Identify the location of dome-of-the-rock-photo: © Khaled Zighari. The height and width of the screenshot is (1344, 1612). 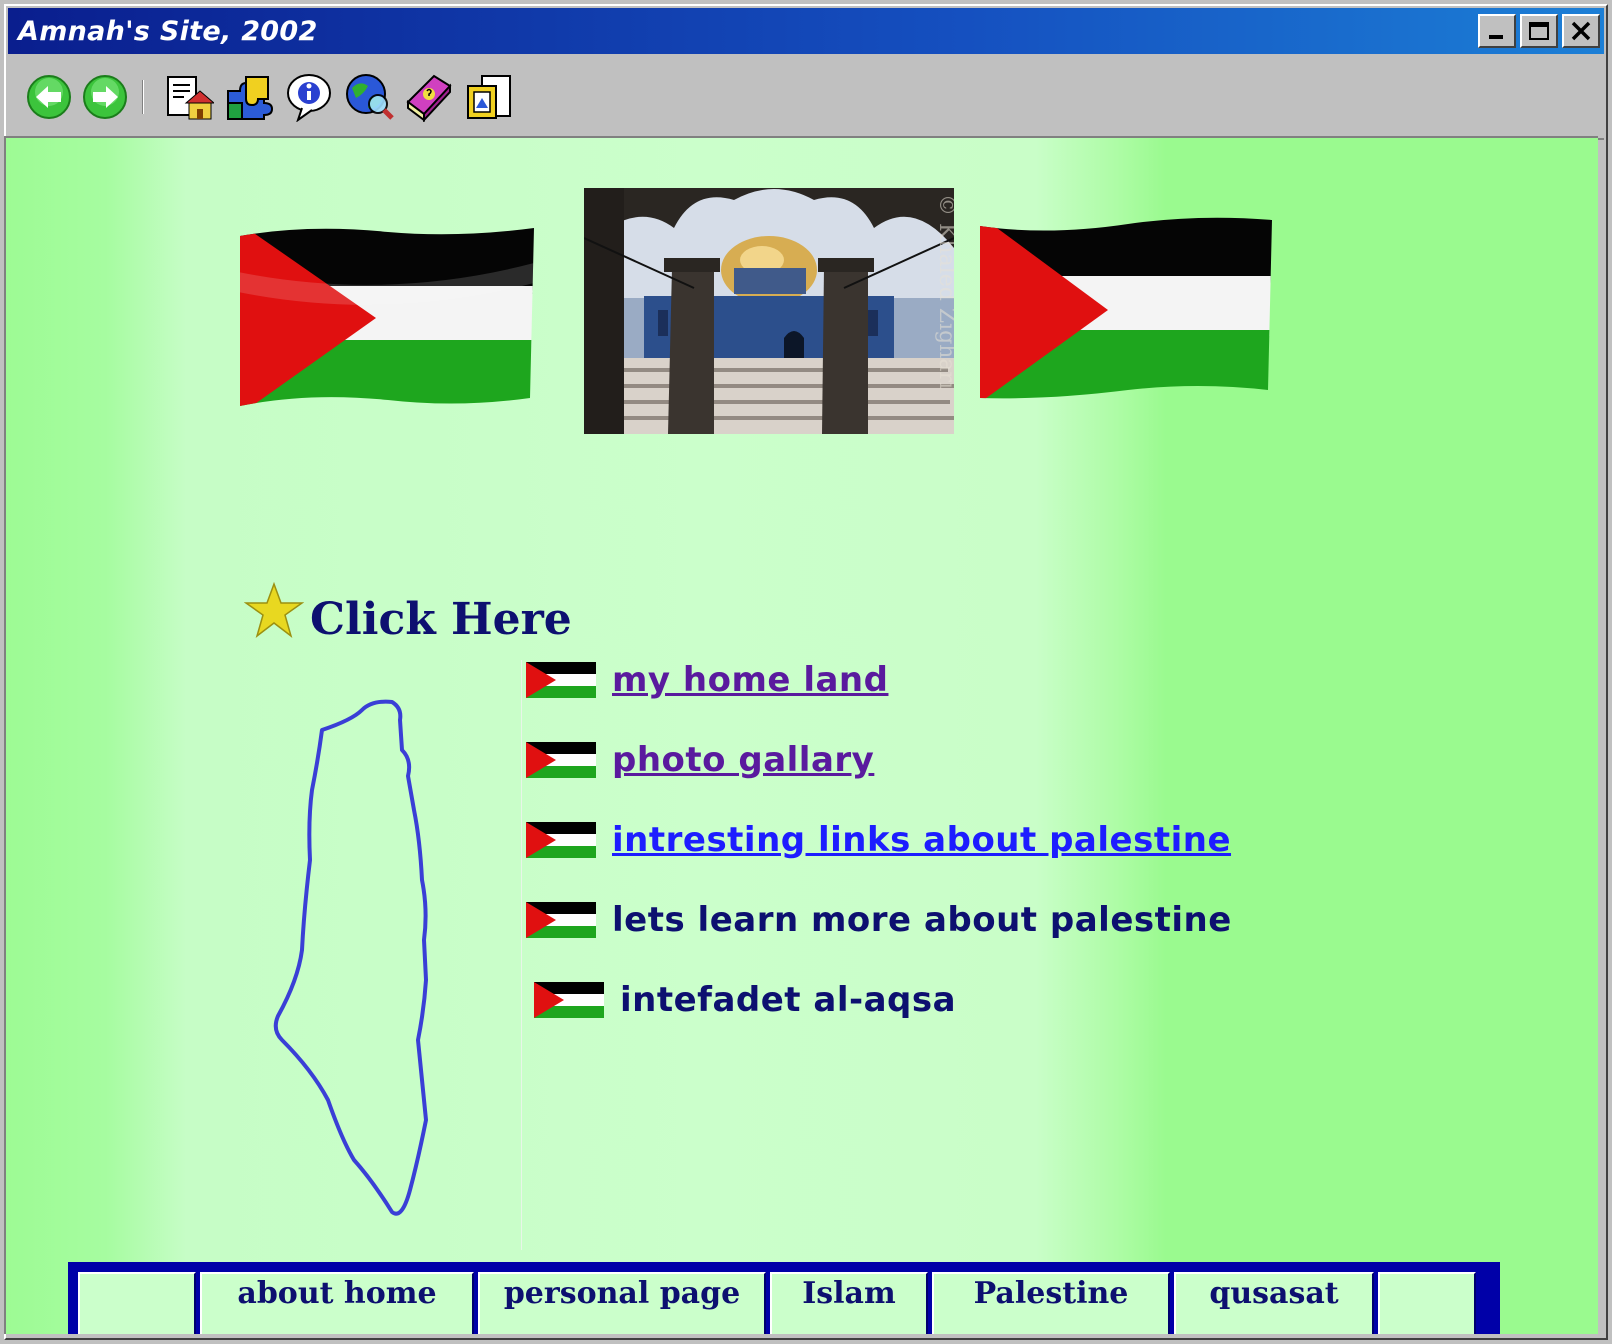
(769, 311).